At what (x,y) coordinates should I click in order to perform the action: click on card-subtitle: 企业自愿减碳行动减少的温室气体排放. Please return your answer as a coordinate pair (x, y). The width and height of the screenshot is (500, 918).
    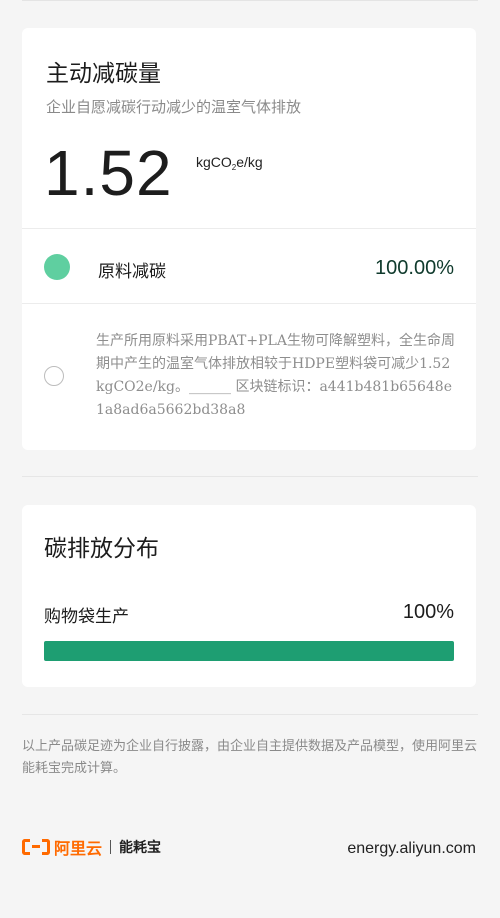
    Looking at the image, I should click on (174, 107).